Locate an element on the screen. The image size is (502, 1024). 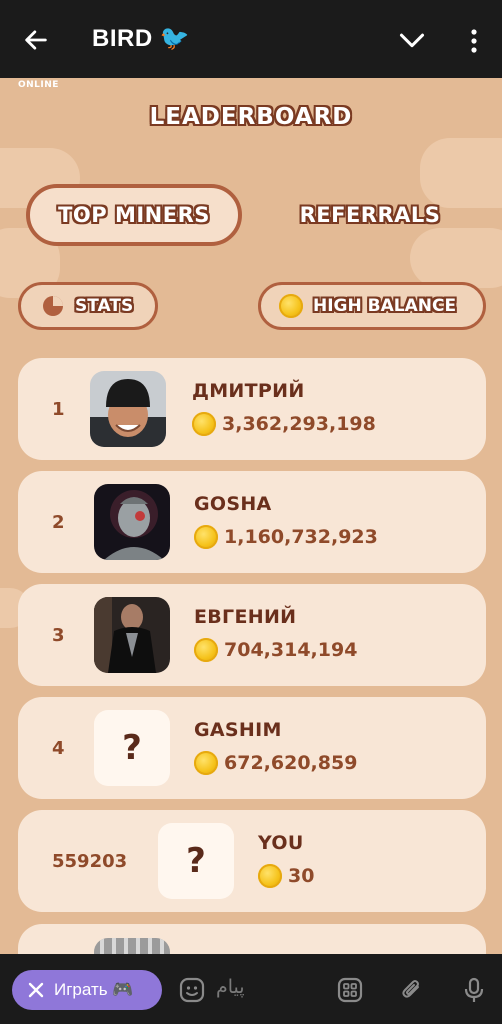
player-balance: 704,314,194 is located at coordinates (275, 650).